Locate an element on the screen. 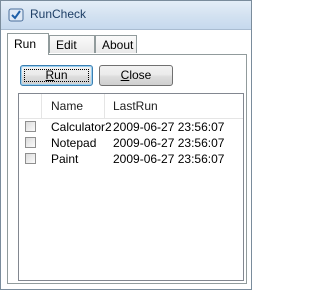  focus-rectangle is located at coordinates (56, 75).